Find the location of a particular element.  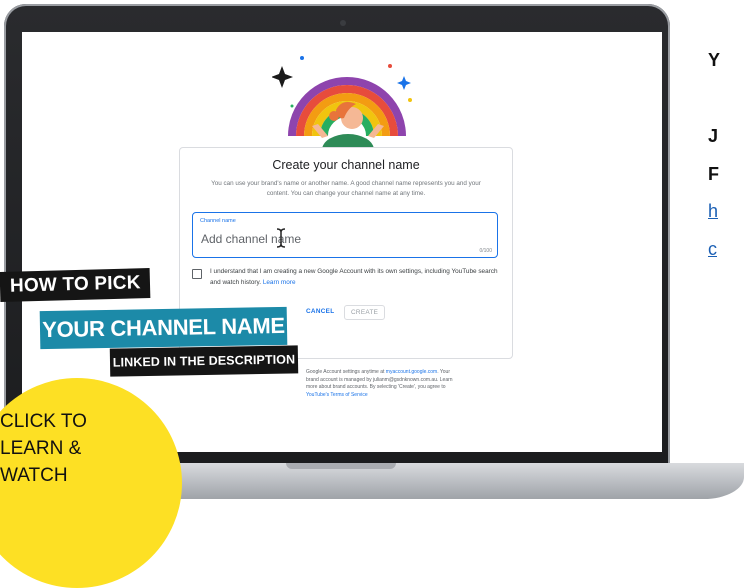

channel-name-input is located at coordinates (331, 239).